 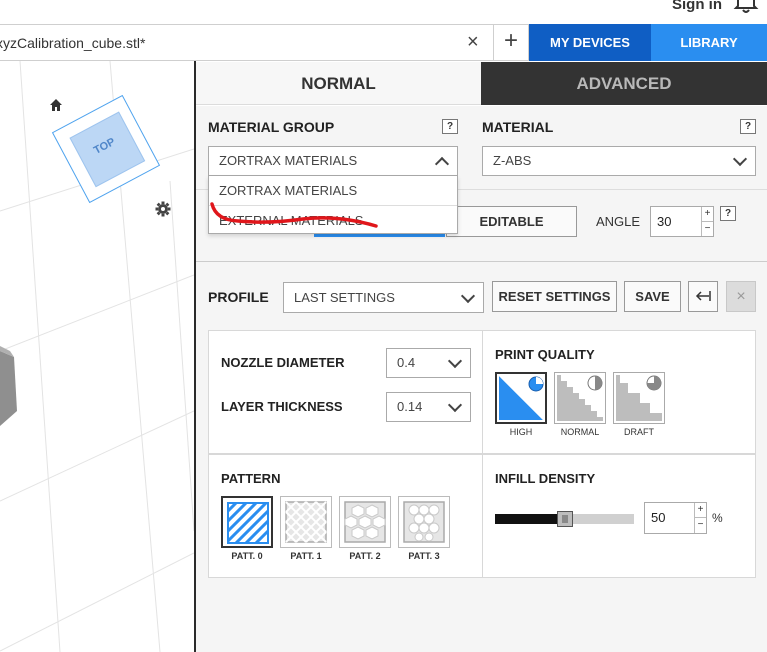 I want to click on material-group-label: MATERIAL GROUP, so click(x=271, y=127).